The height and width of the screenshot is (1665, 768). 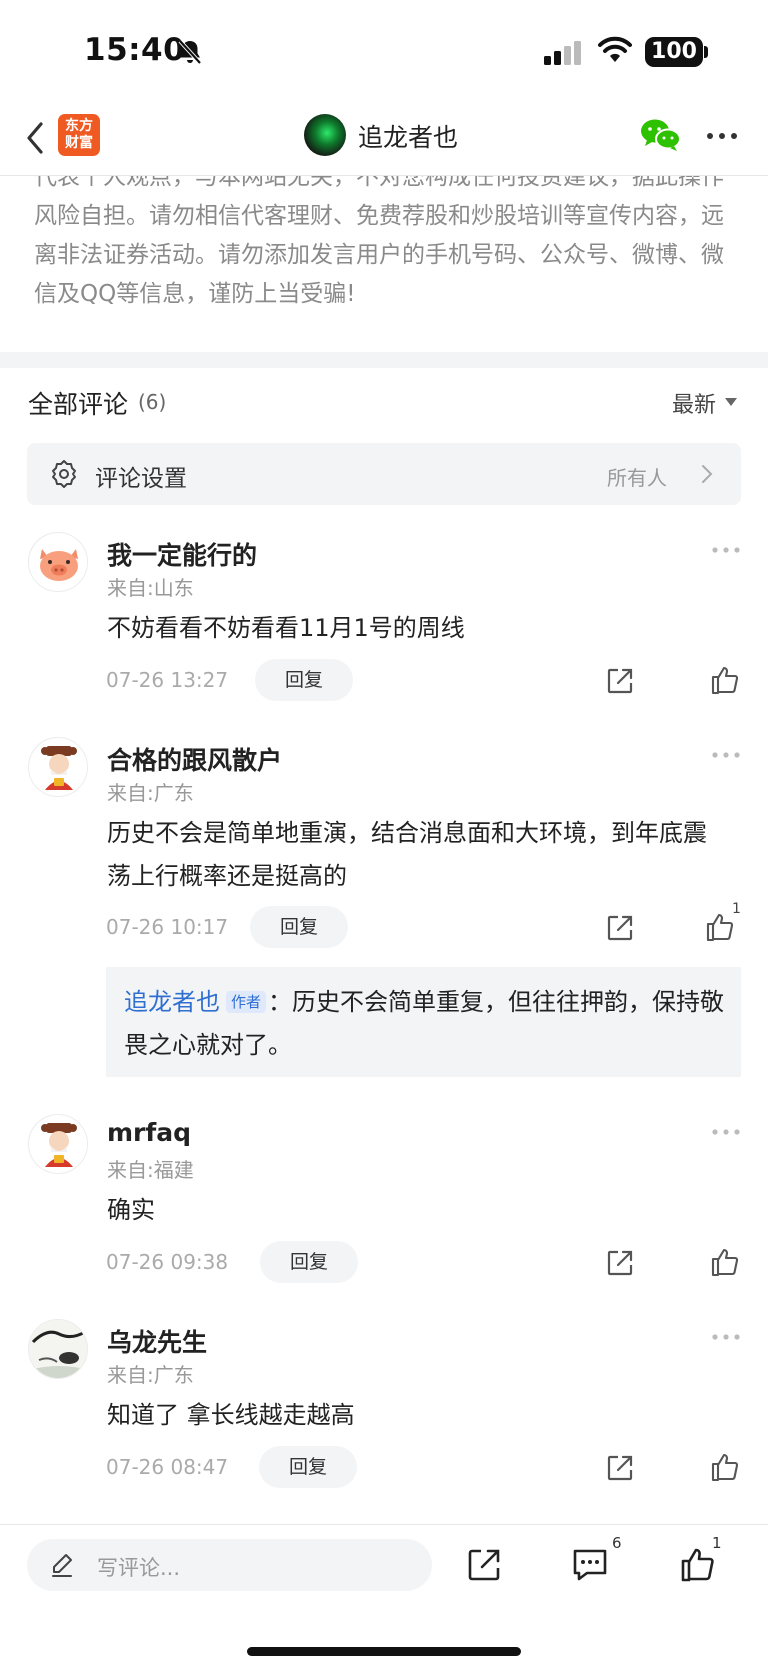 I want to click on app-logo: 东方 财富, so click(x=79, y=135).